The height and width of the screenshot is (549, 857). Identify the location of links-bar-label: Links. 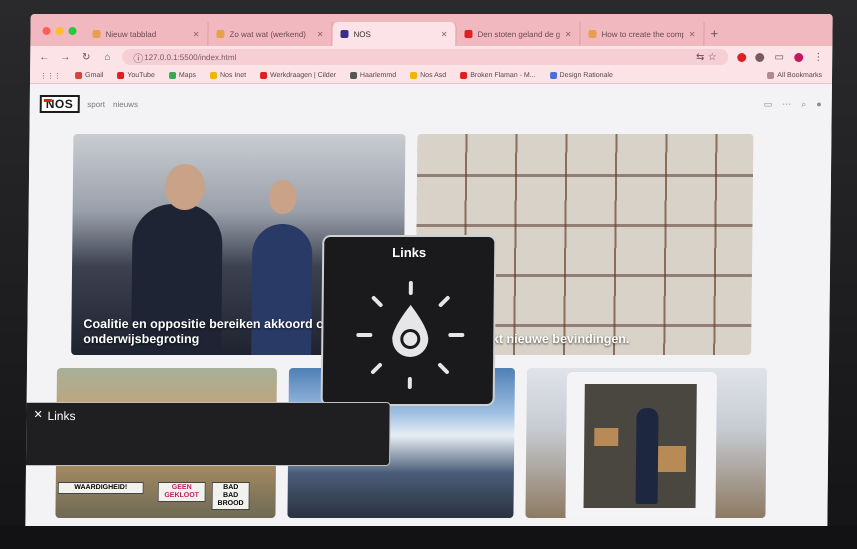
(61, 416).